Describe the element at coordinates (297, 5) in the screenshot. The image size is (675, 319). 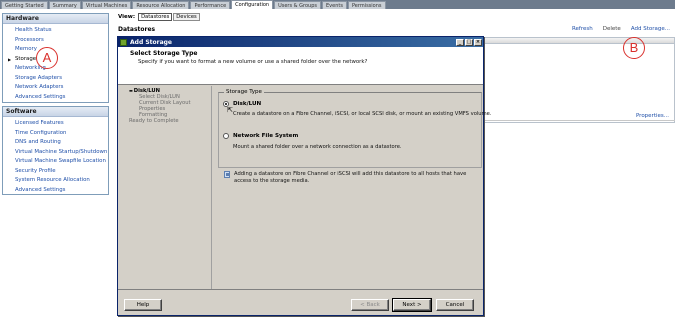
I see `tab-users-groups: Users & Groups` at that location.